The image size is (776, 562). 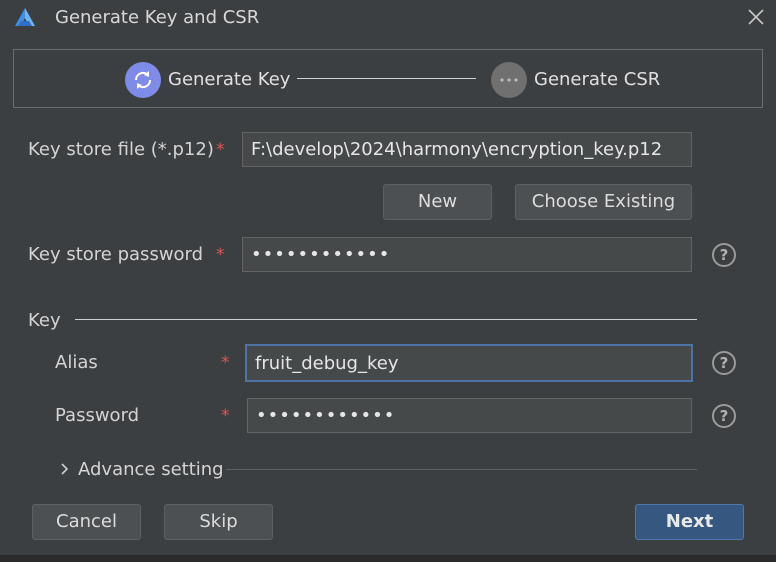 I want to click on keystore-password-label: Key store password, so click(x=116, y=254).